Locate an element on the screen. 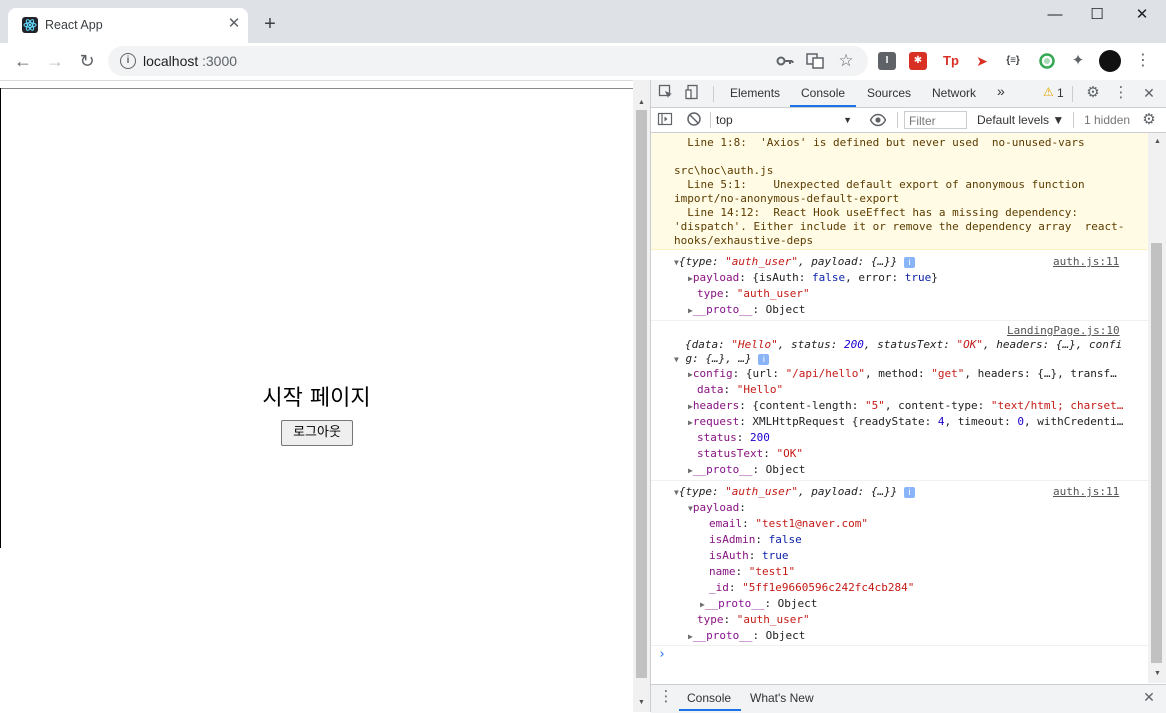 The height and width of the screenshot is (713, 1166). clear-console-icon is located at coordinates (694, 120).